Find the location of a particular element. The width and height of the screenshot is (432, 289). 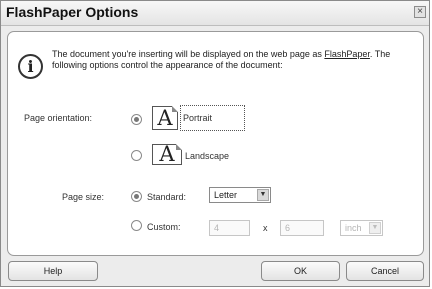

close-icon: × is located at coordinates (420, 12).